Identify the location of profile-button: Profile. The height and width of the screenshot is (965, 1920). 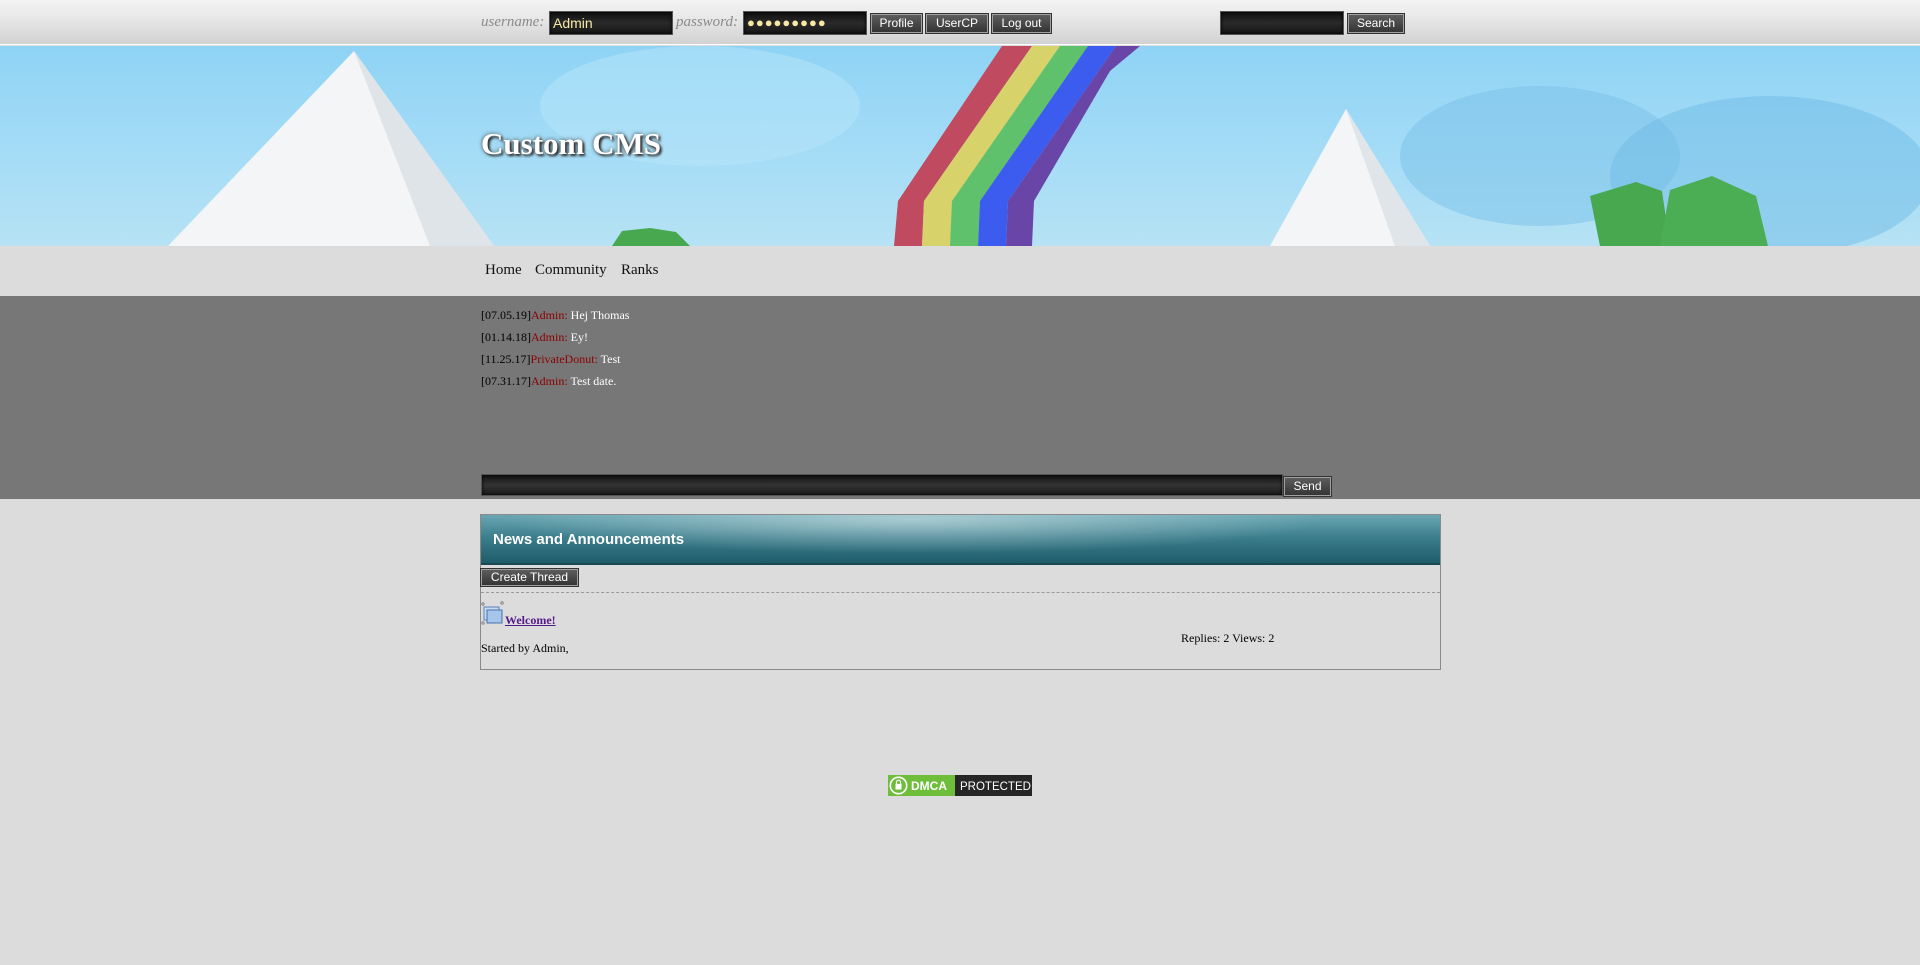
(896, 23).